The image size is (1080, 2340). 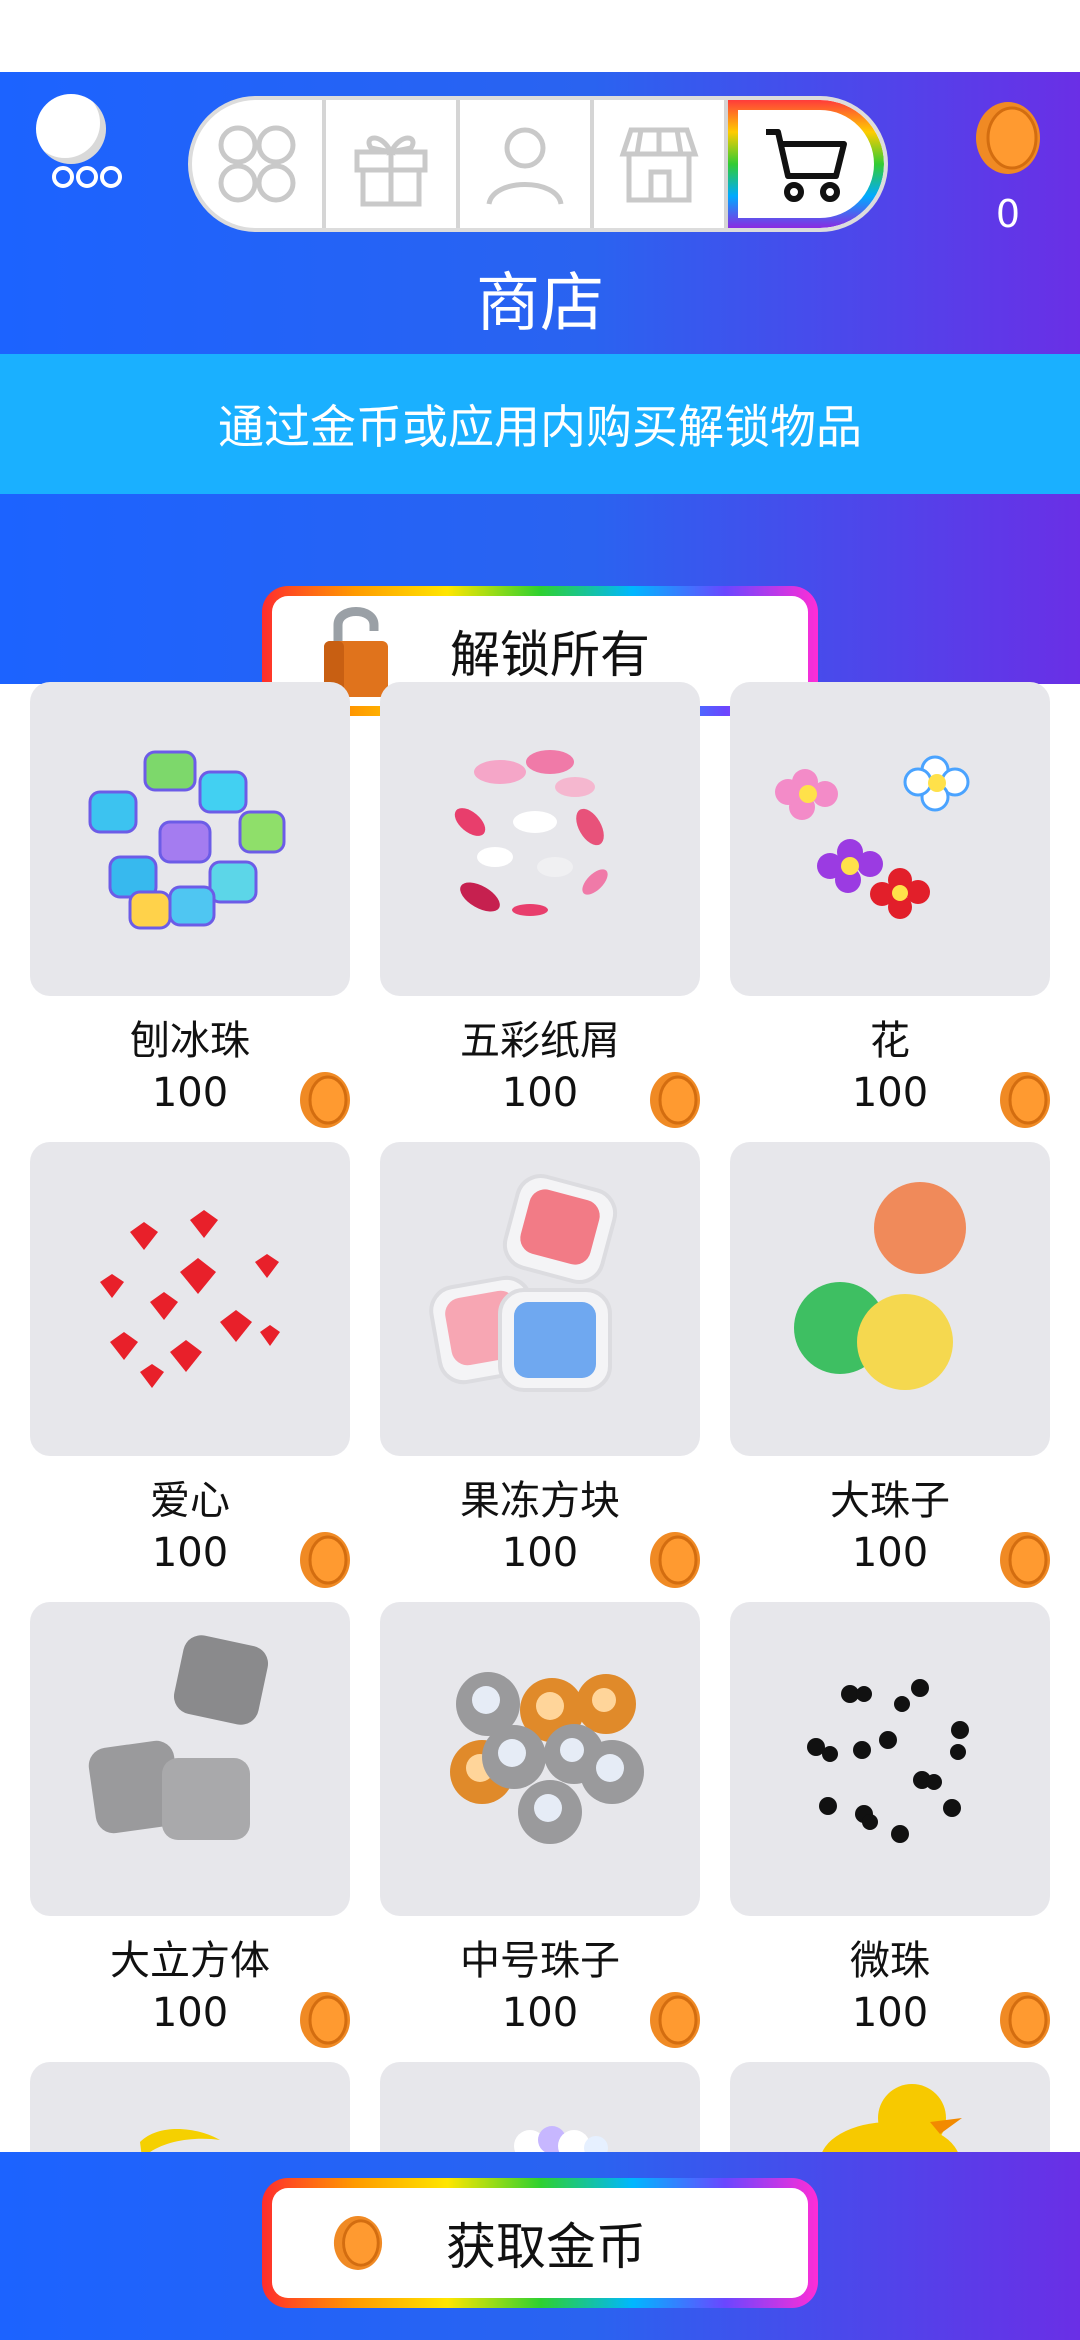 I want to click on bottom-bar: 获取金币, so click(x=540, y=2246).